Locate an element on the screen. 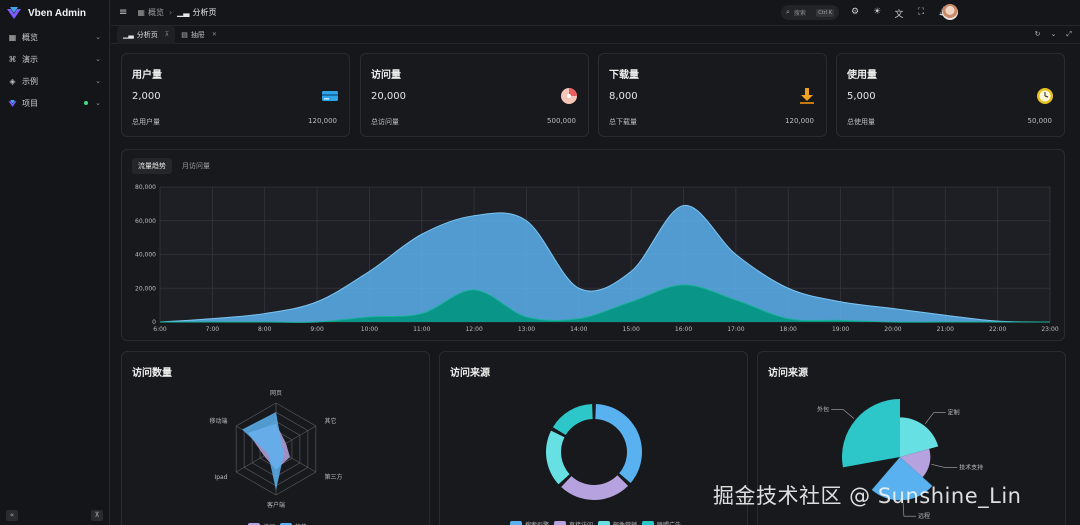 The width and height of the screenshot is (1080, 525). table-icon: ▤ is located at coordinates (184, 34).